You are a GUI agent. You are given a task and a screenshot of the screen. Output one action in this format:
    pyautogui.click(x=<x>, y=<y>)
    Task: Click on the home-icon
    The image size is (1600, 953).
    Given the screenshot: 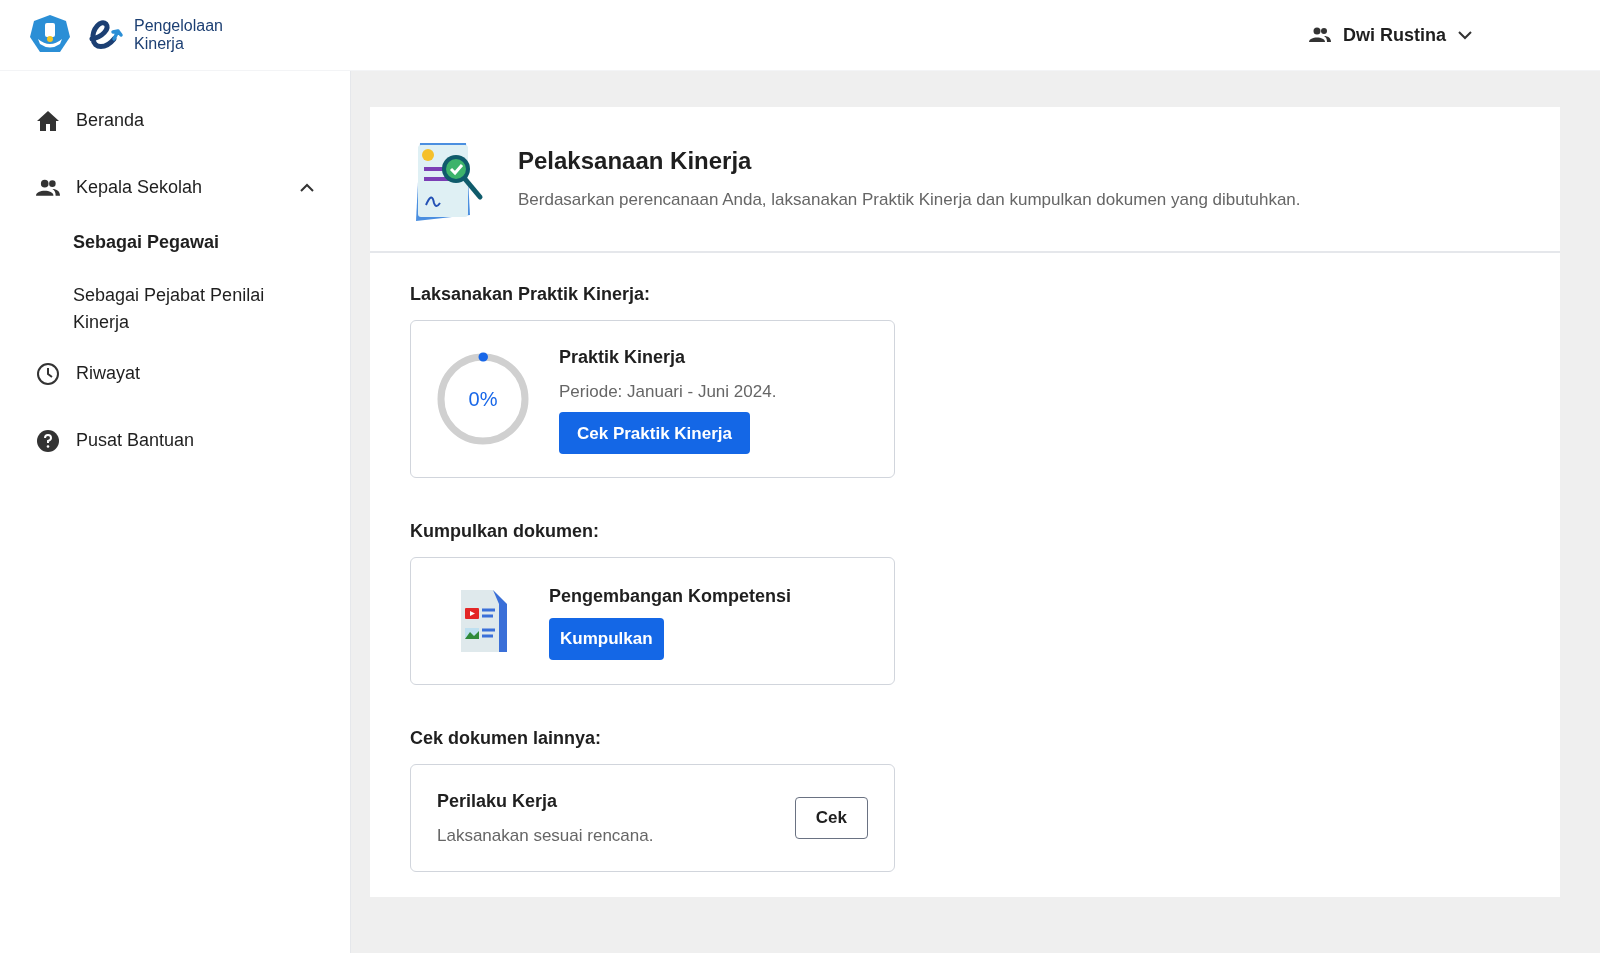 What is the action you would take?
    pyautogui.click(x=48, y=120)
    